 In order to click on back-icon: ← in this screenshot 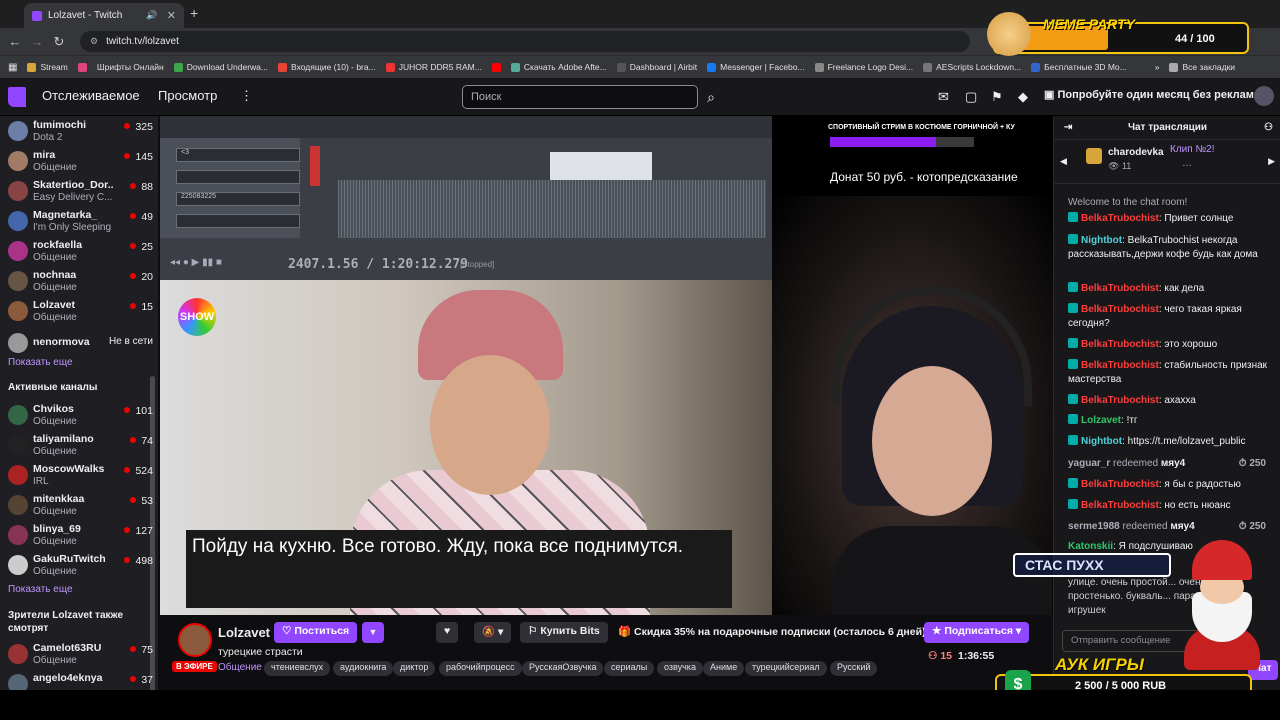, I will do `click(15, 41)`.